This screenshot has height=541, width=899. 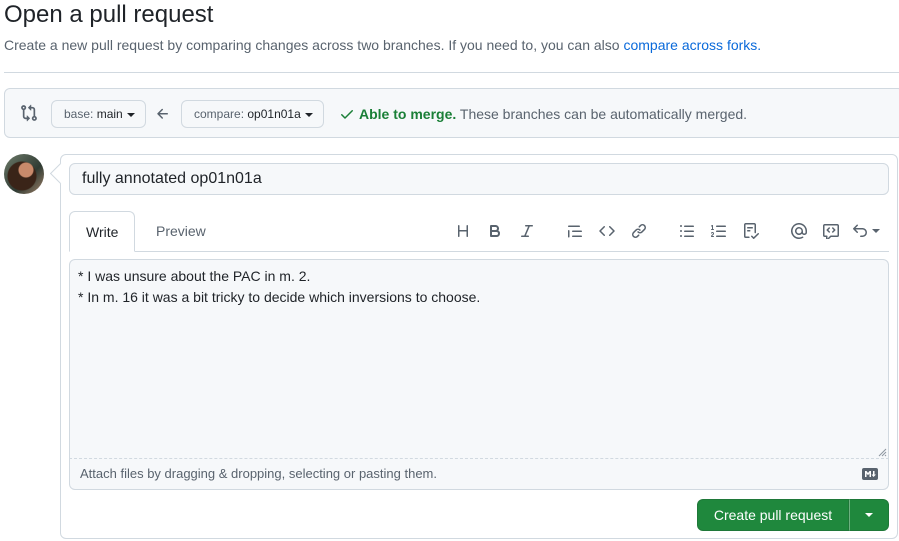 I want to click on unordered-list-icon, so click(x=687, y=231).